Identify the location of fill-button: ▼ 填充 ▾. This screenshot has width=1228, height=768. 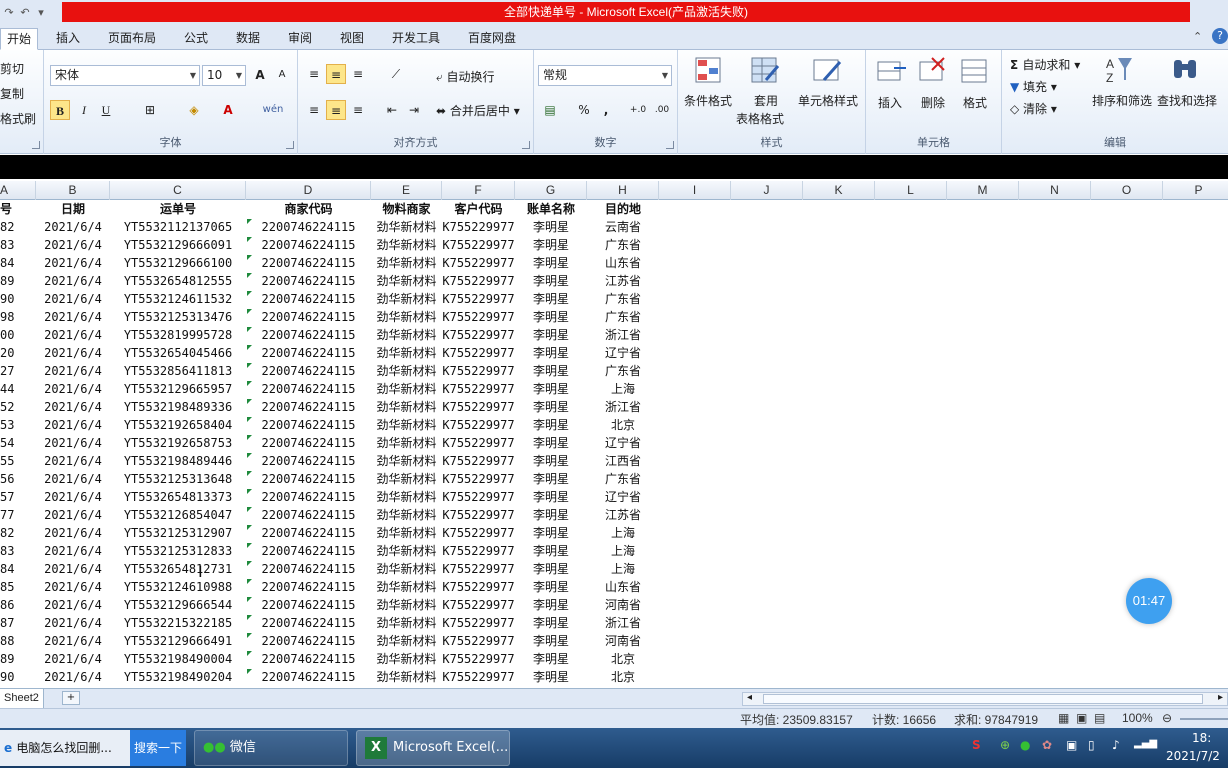
(1033, 86).